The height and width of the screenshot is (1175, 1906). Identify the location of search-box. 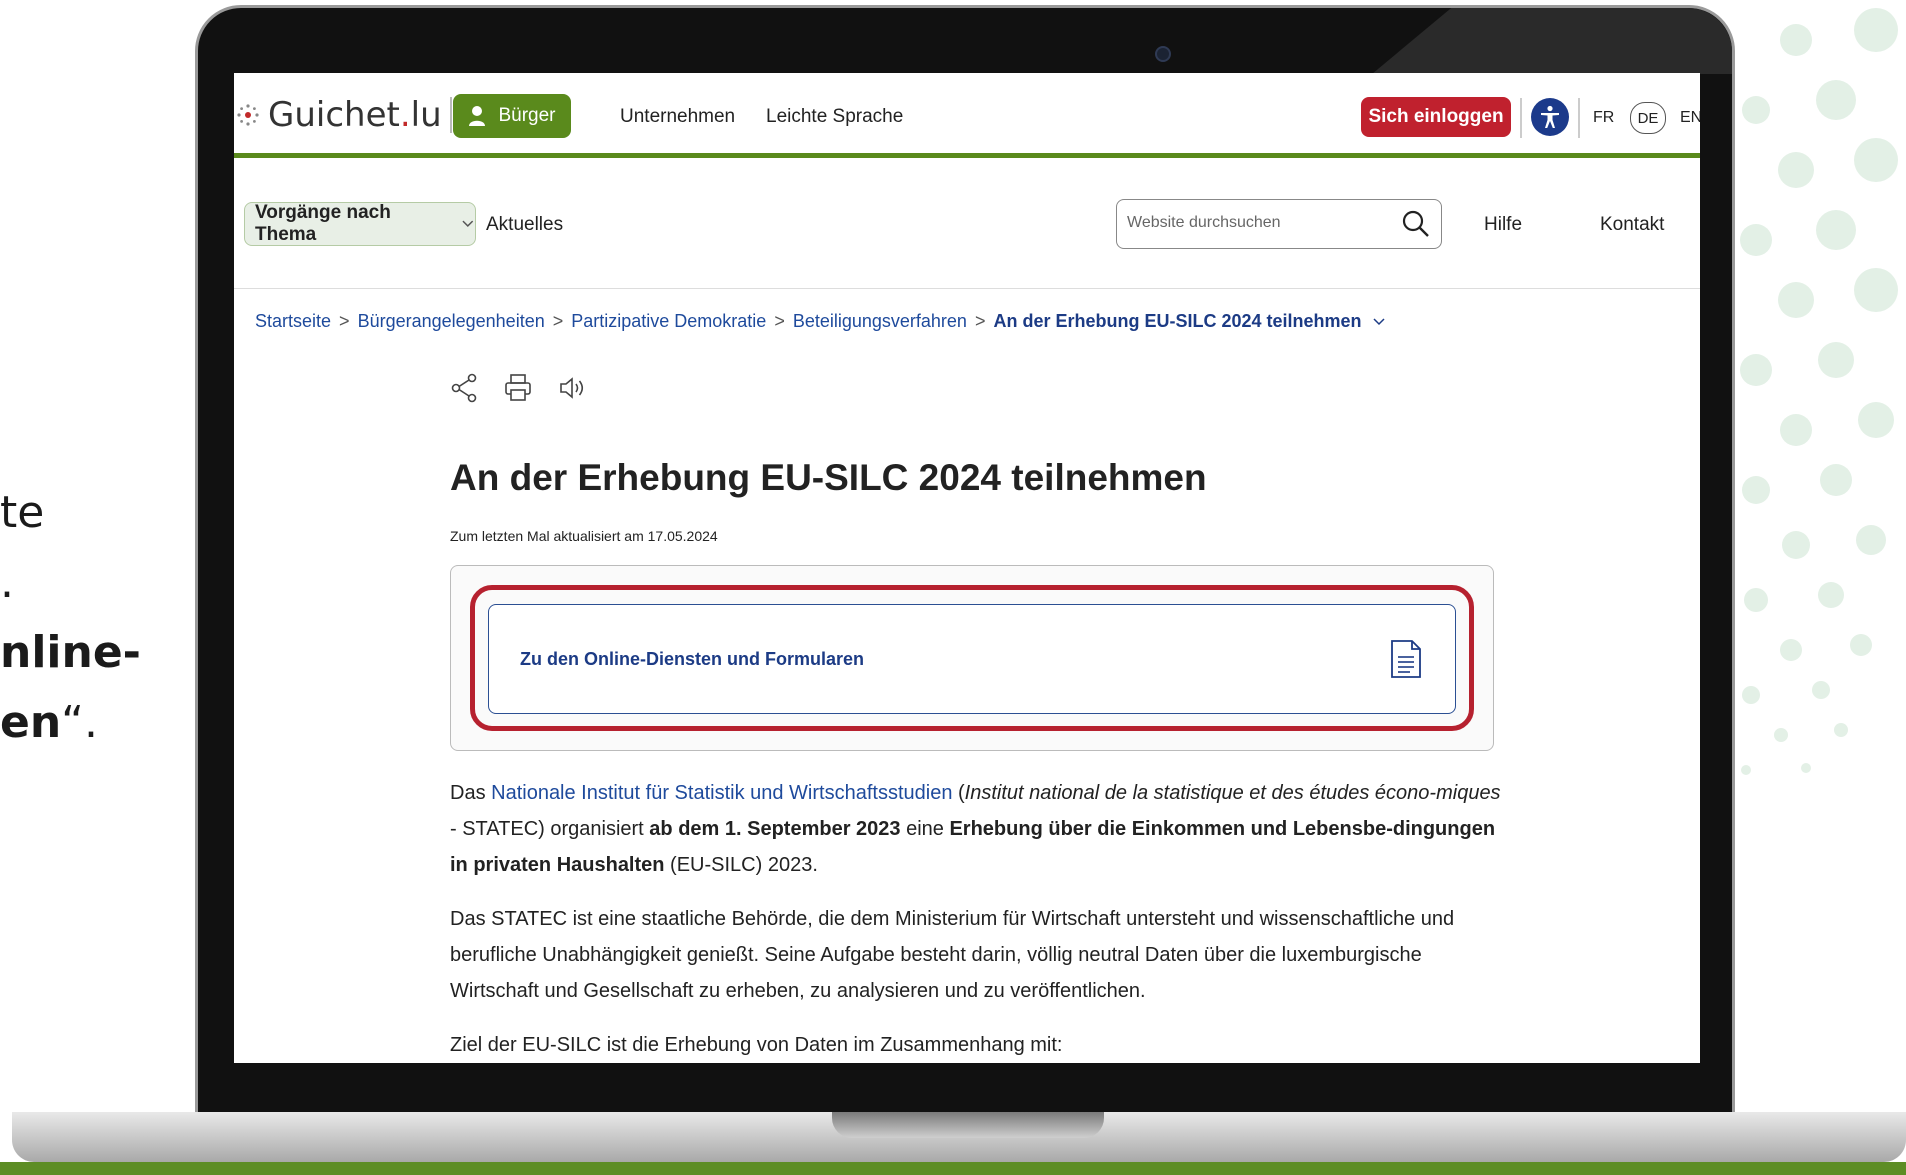
(1279, 224).